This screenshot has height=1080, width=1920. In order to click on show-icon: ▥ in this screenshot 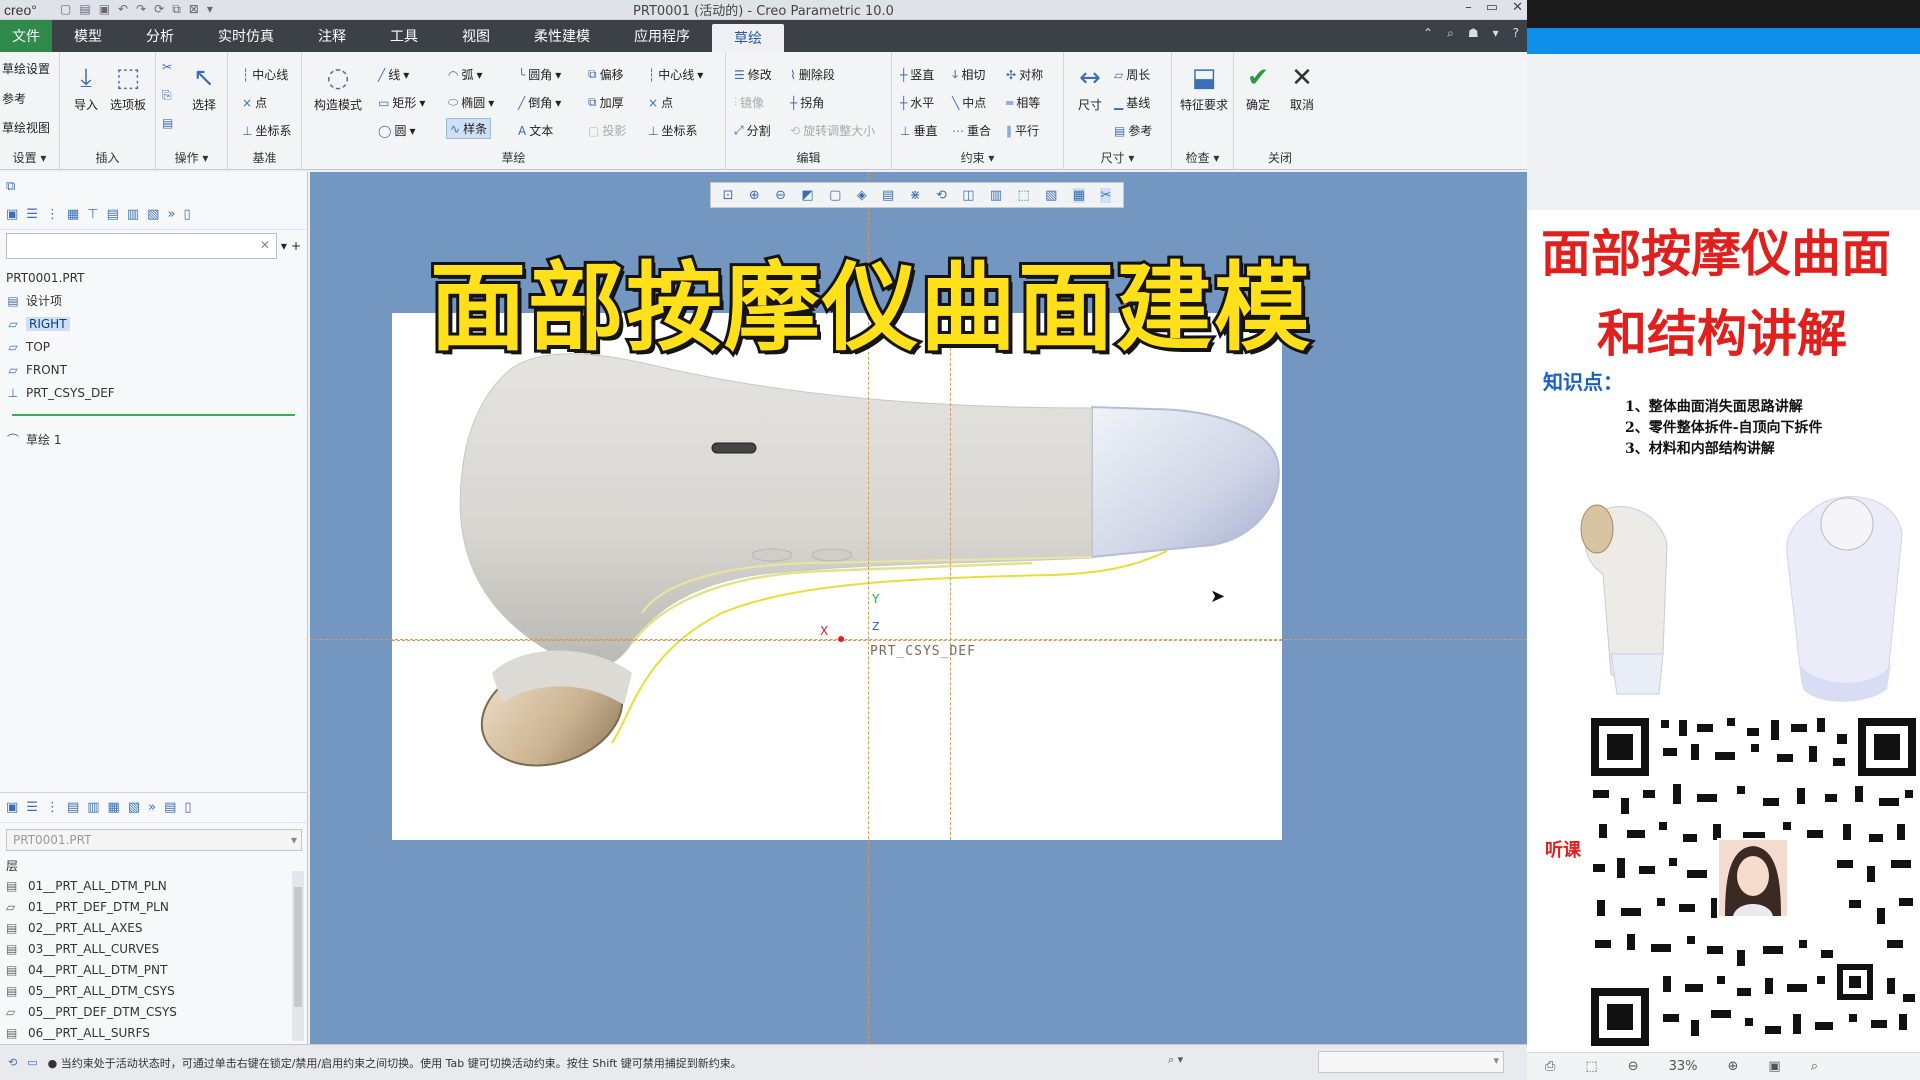, I will do `click(133, 214)`.